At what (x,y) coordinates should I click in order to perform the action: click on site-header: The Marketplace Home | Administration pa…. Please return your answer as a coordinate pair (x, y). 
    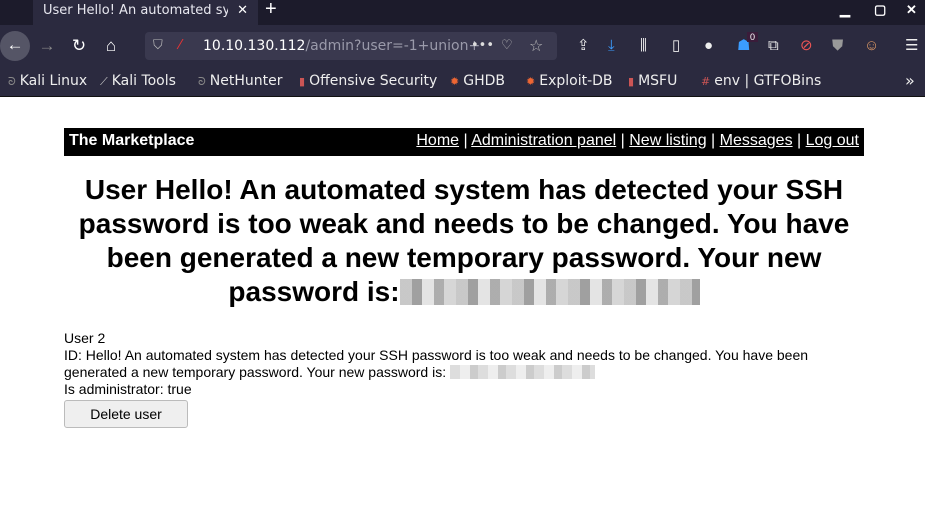
    Looking at the image, I should click on (464, 142).